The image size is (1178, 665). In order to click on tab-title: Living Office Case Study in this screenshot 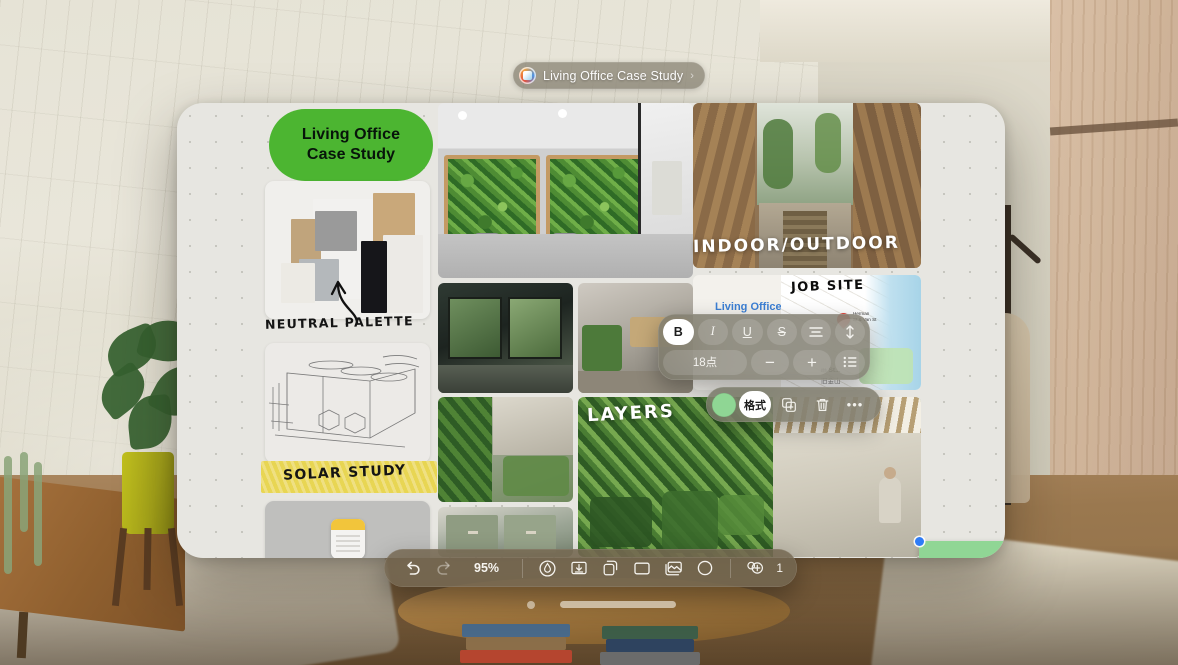, I will do `click(613, 75)`.